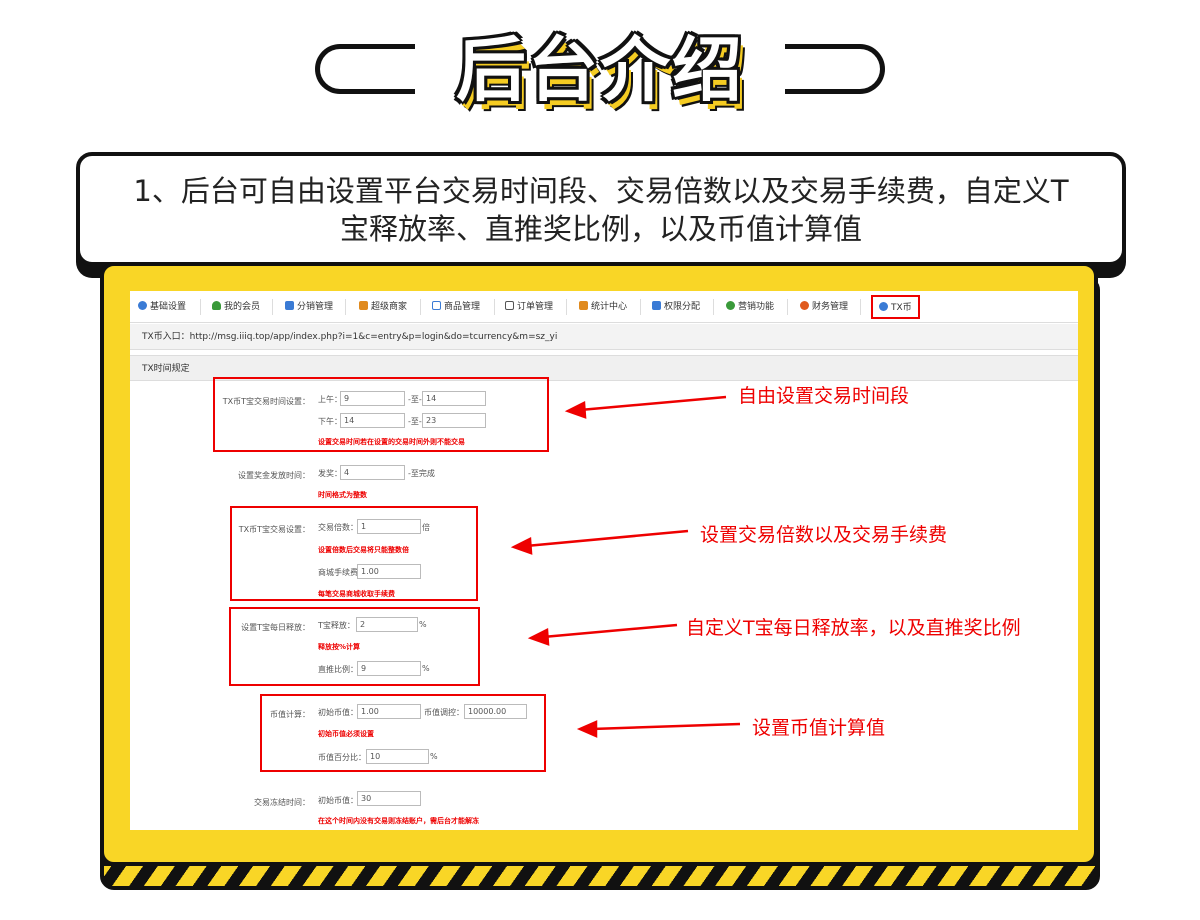  Describe the element at coordinates (538, 637) in the screenshot. I see `arrow-head-daily-release` at that location.